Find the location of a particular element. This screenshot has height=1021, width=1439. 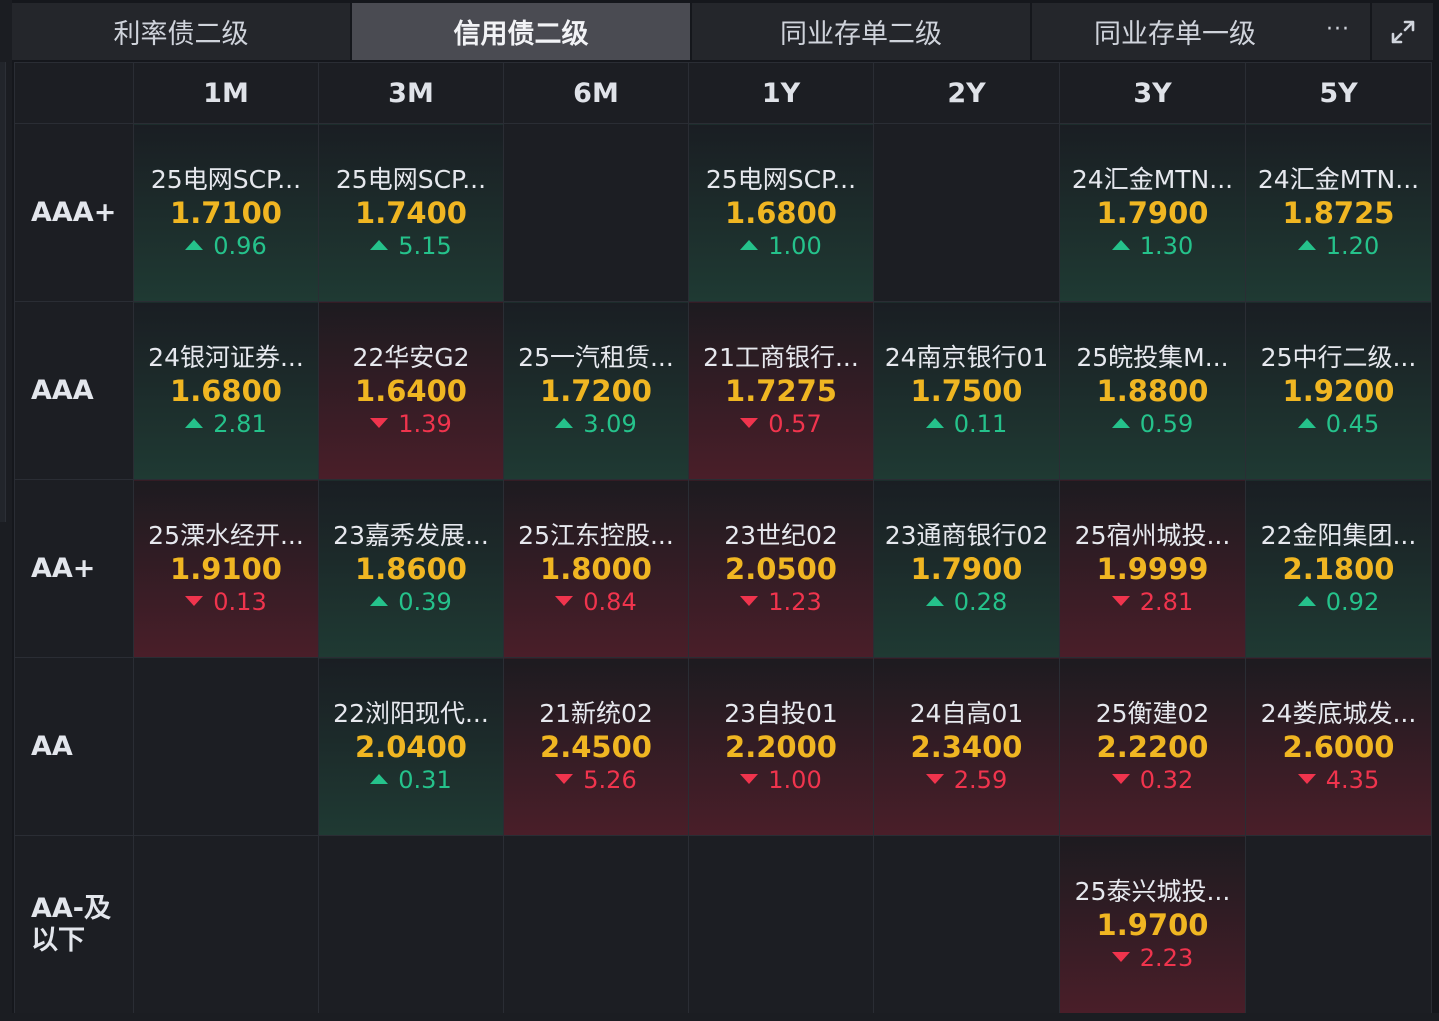

bond-cell: 24汇金MTN... 1.8725 1.20 is located at coordinates (1338, 212).